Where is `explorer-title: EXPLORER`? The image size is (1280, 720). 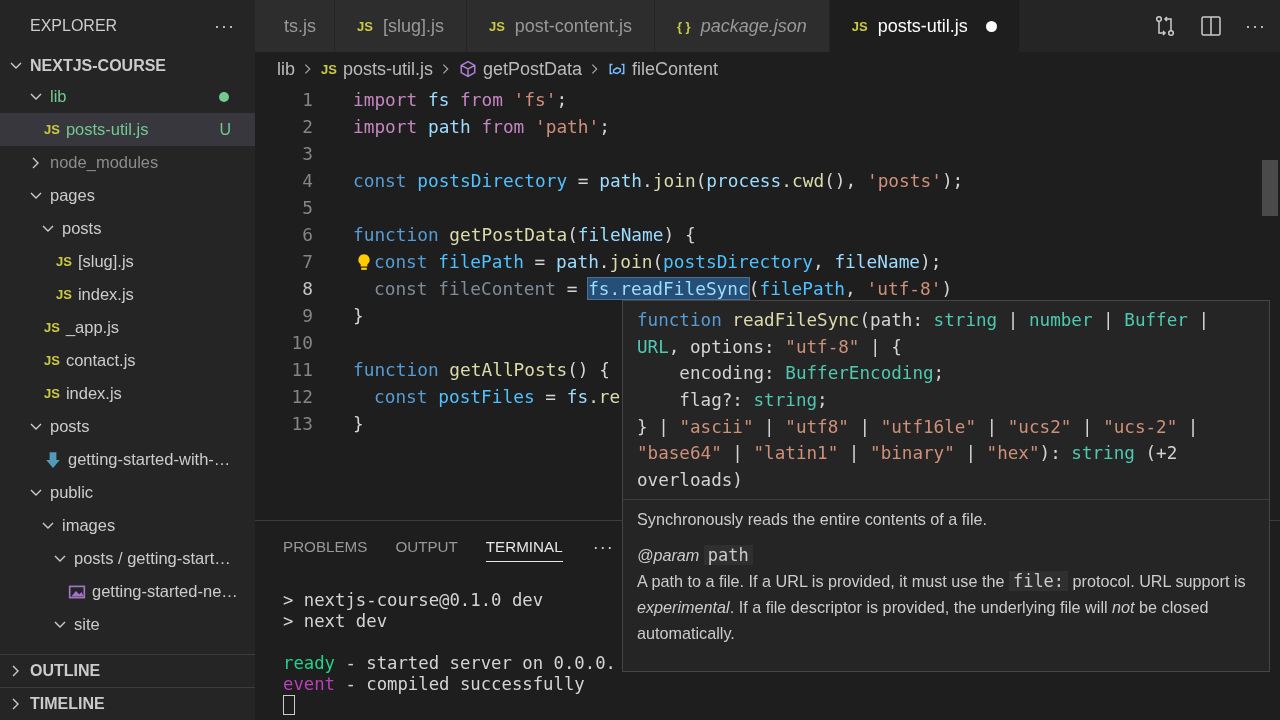 explorer-title: EXPLORER is located at coordinates (74, 26).